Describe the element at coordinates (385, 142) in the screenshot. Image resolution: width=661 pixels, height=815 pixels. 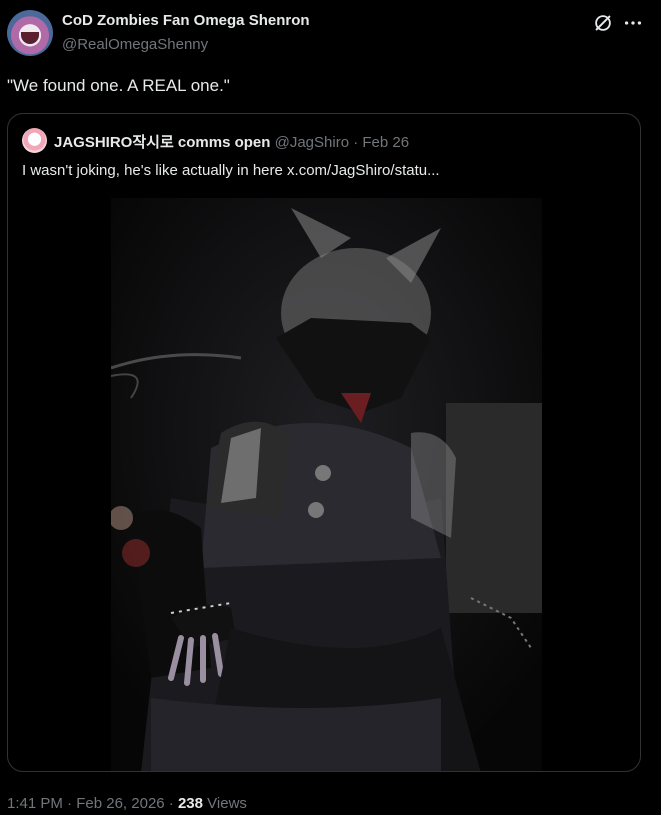
I see `quote-date: Feb 26` at that location.